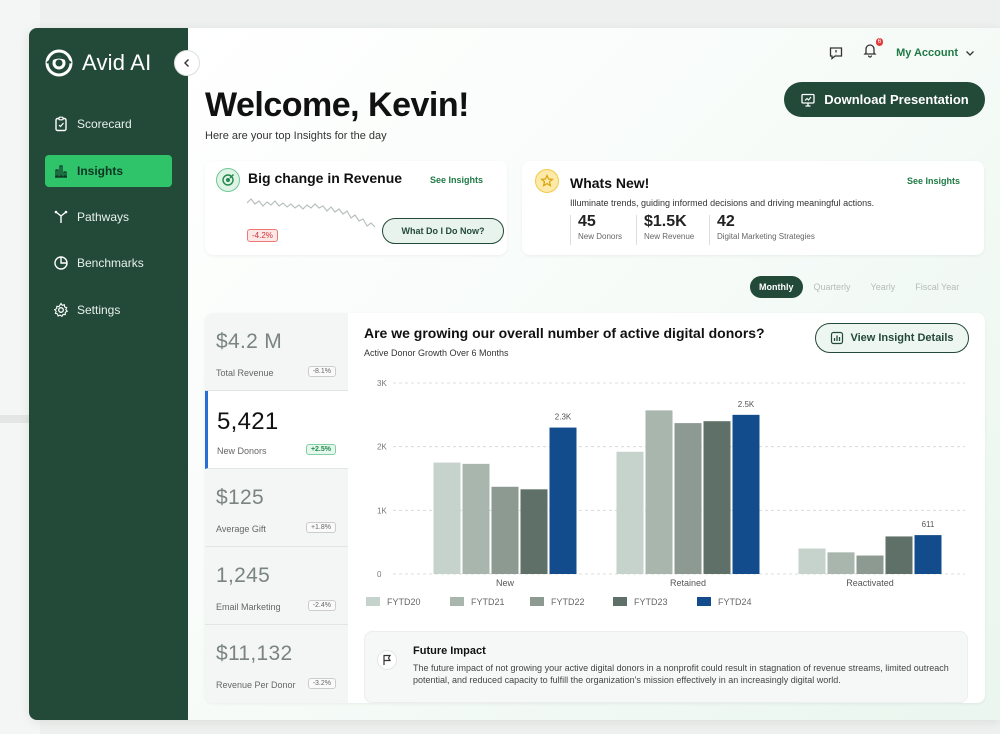  What do you see at coordinates (746, 404) in the screenshot?
I see `data-label: 2.5K` at bounding box center [746, 404].